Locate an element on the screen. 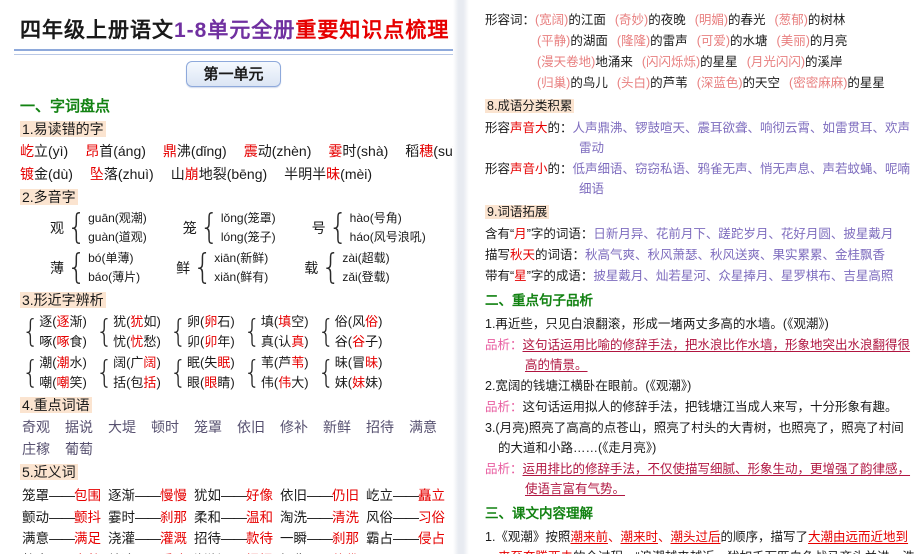 The image size is (921, 554). text-segment: 运用排比的修辞手法，不仅使描写细腻、形象生动，更增强了韵律感，使语言富有气势。 is located at coordinates (716, 479).